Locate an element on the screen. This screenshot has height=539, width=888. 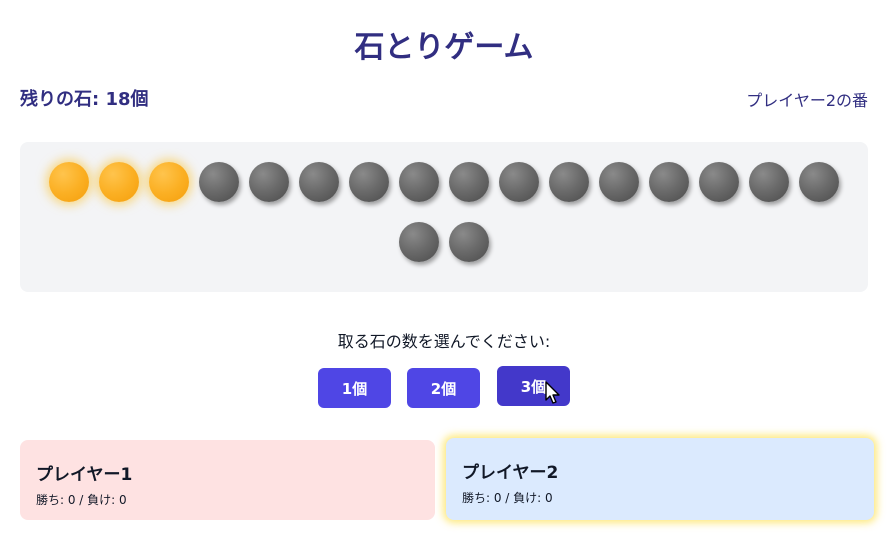
game-title: 石とりゲーム is located at coordinates (444, 47).